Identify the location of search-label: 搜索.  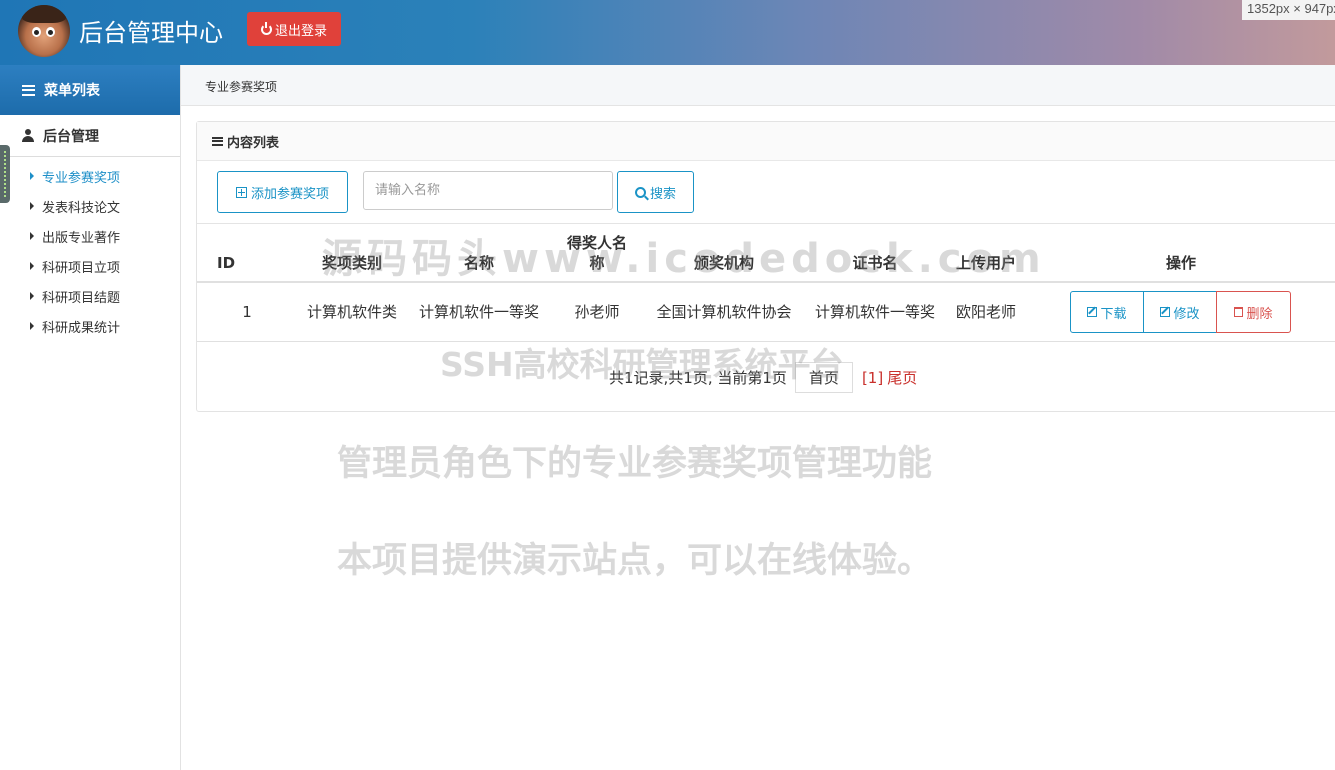
(662, 194).